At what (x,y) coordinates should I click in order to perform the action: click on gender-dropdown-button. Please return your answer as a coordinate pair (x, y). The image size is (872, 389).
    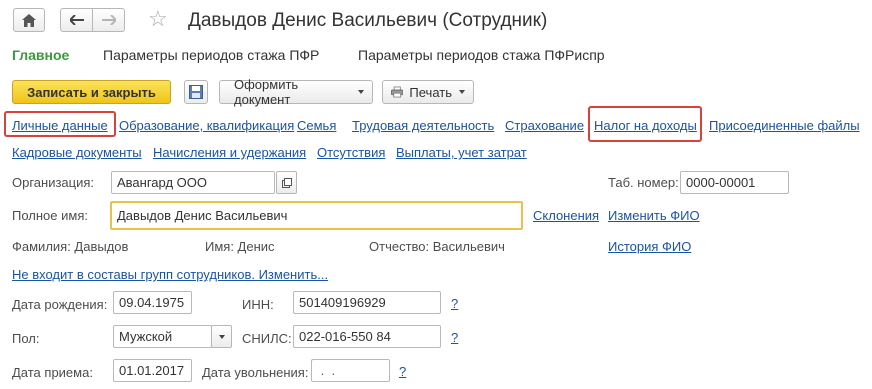
    Looking at the image, I should click on (221, 336).